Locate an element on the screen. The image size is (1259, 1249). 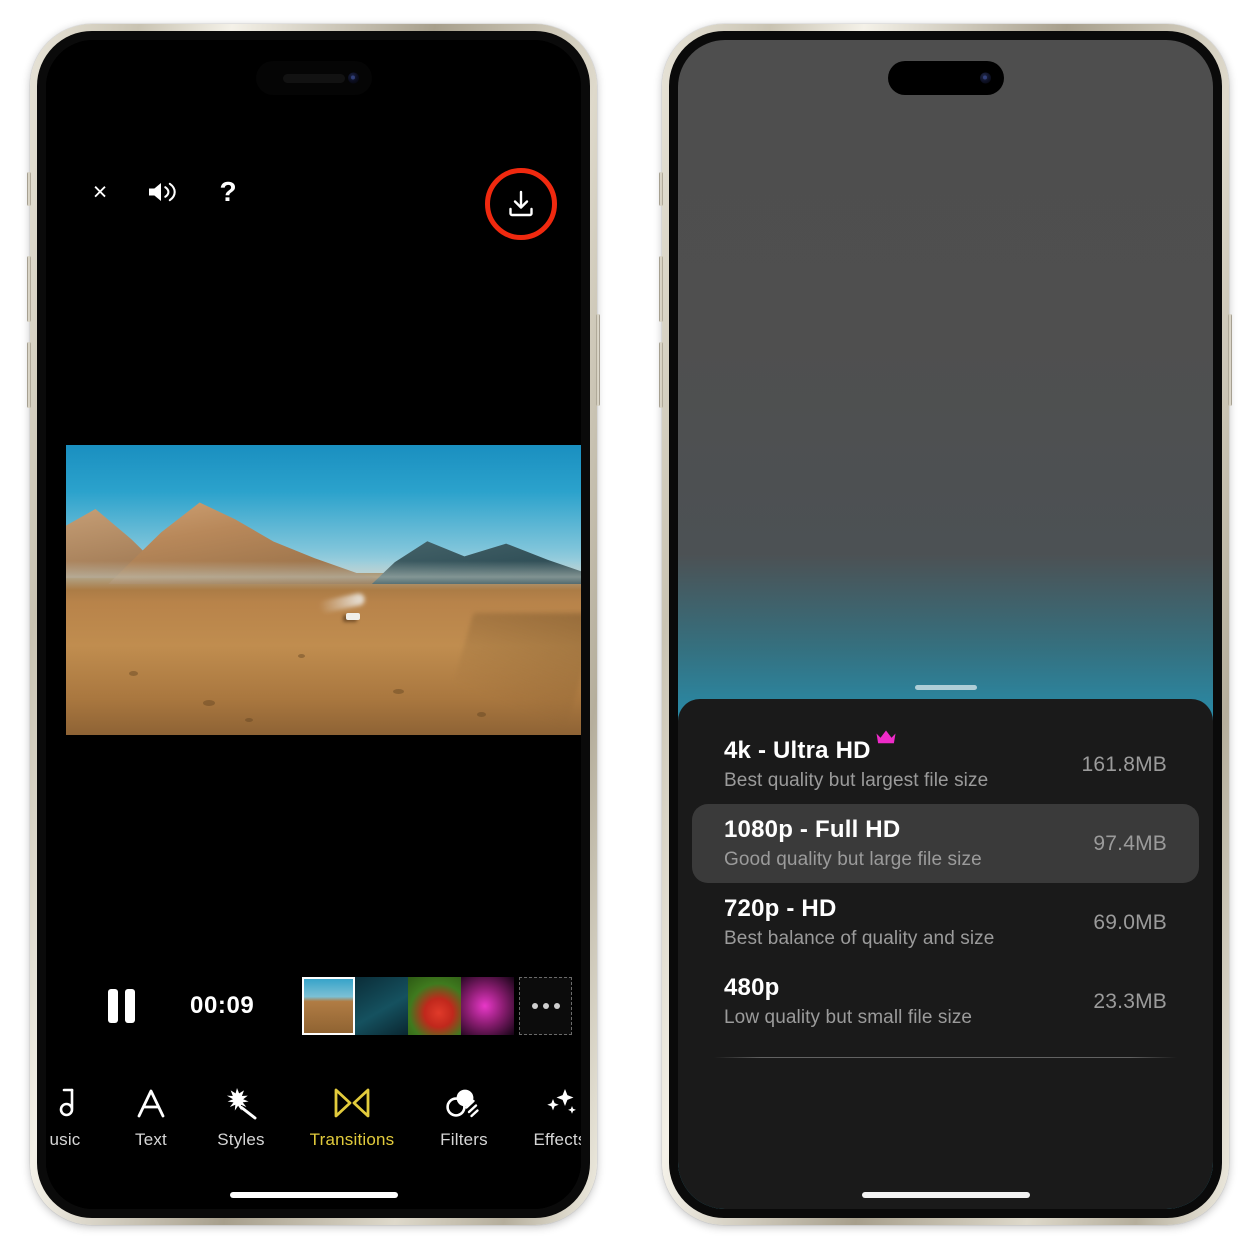
quality-filesize: 161.8MB is located at coordinates (1124, 764).